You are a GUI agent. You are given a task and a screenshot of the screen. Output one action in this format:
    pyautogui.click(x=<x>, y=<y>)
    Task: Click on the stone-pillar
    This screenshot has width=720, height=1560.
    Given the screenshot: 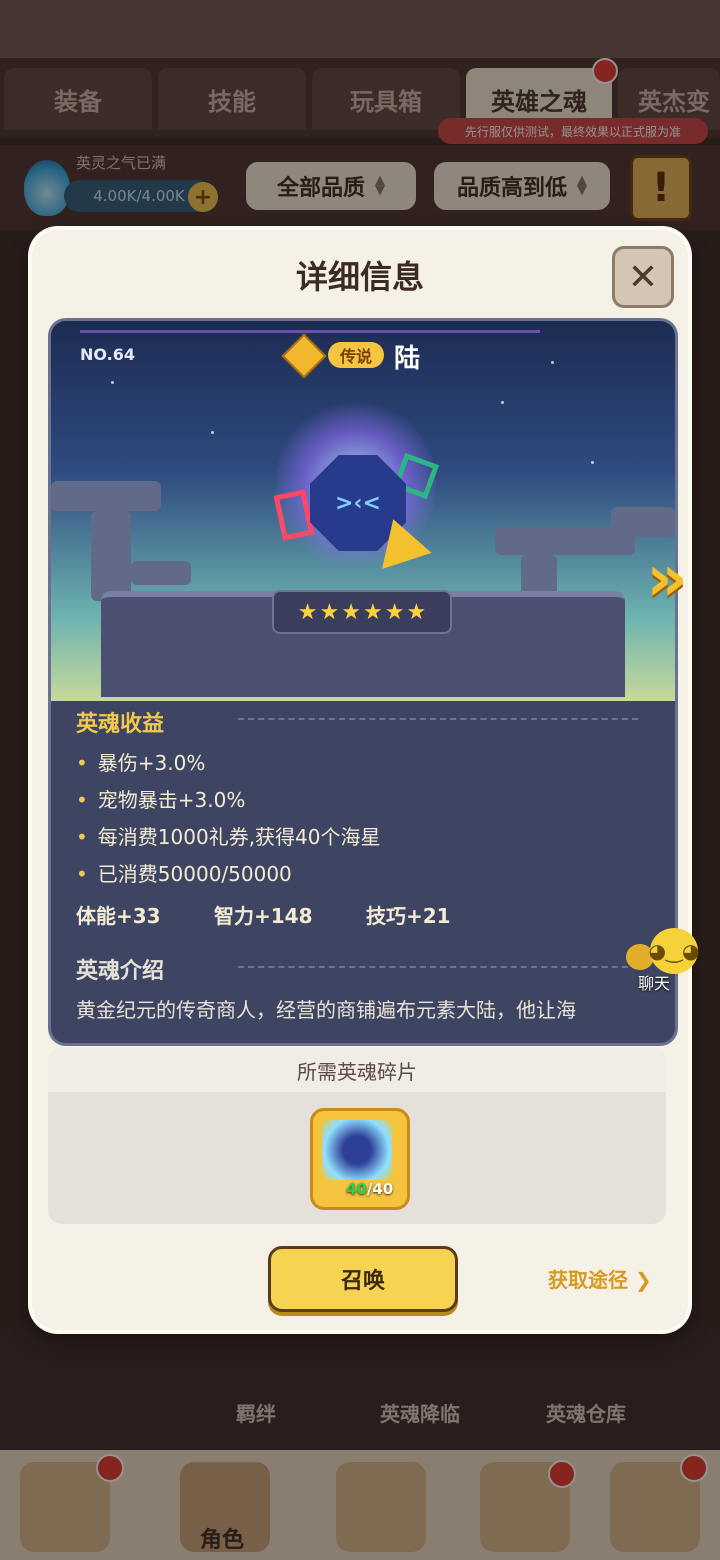 What is the action you would take?
    pyautogui.click(x=111, y=556)
    